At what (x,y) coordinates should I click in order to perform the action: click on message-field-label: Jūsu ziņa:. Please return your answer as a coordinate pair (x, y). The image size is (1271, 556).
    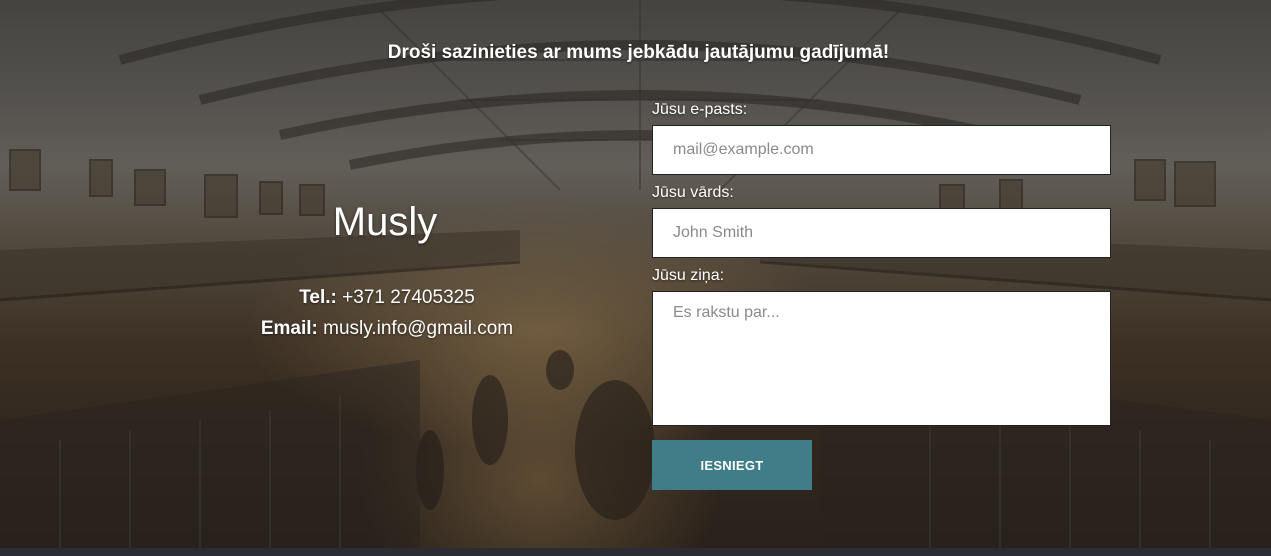
    Looking at the image, I should click on (688, 275).